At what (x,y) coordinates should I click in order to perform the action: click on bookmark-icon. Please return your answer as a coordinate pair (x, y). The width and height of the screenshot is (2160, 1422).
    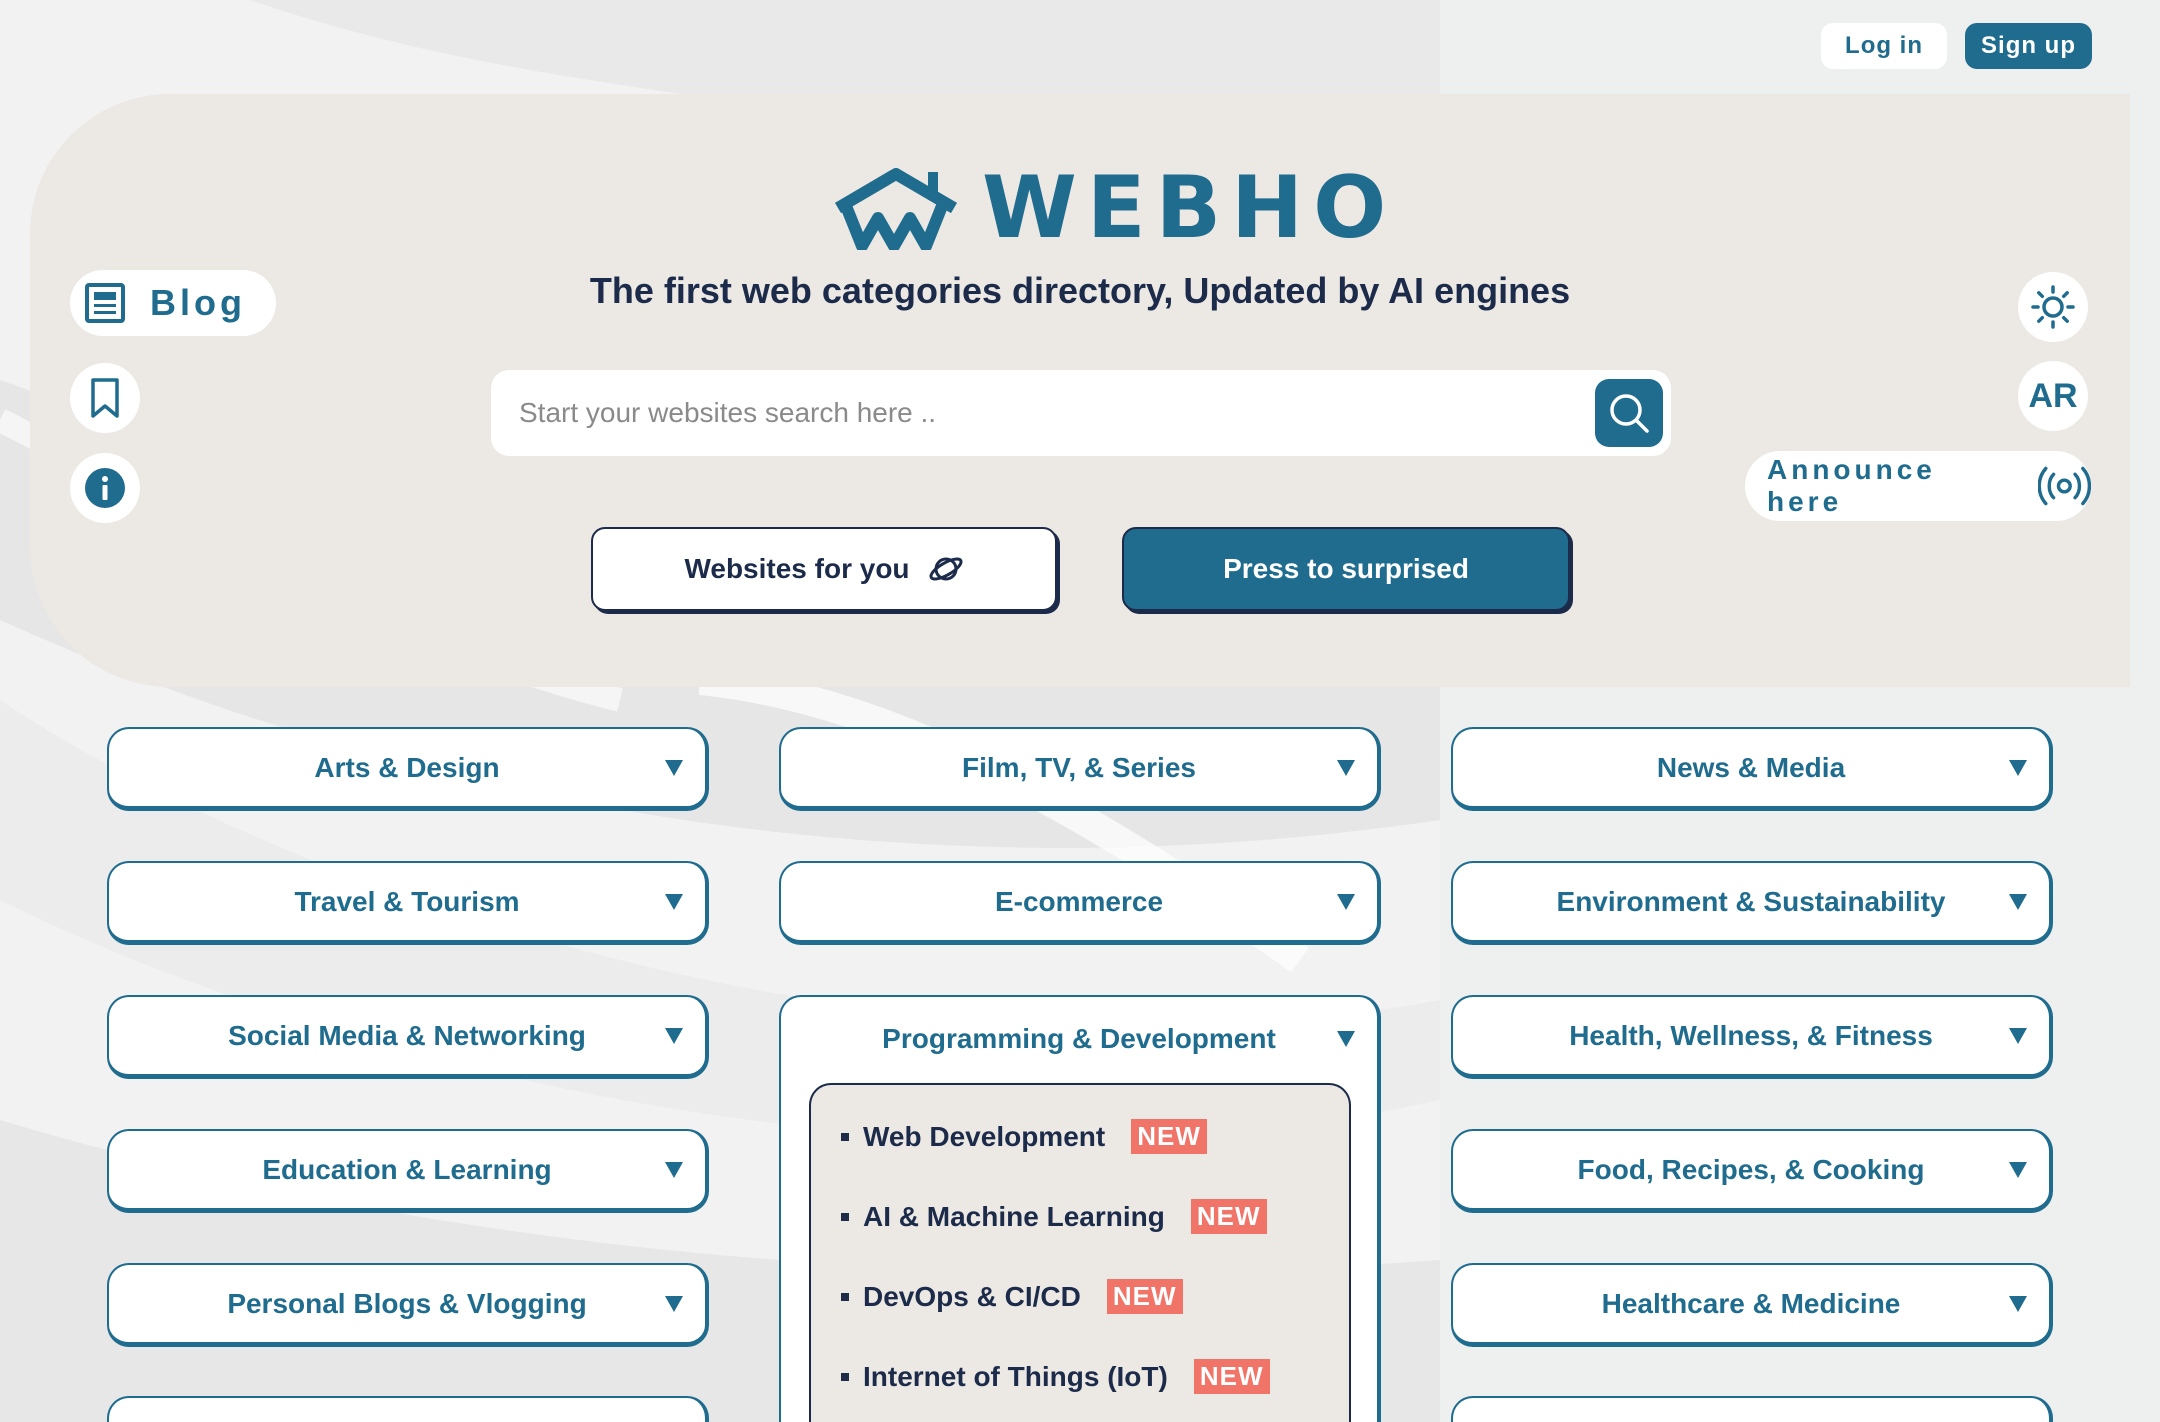
    Looking at the image, I should click on (105, 398).